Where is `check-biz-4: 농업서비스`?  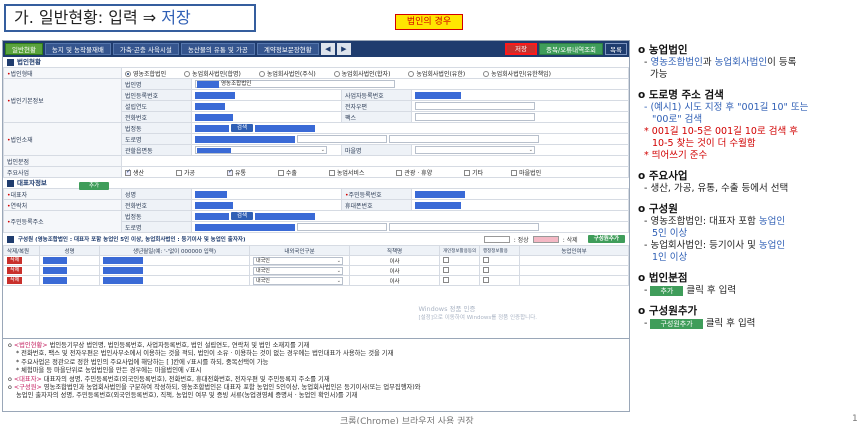 check-biz-4: 농업서비스 is located at coordinates (346, 173).